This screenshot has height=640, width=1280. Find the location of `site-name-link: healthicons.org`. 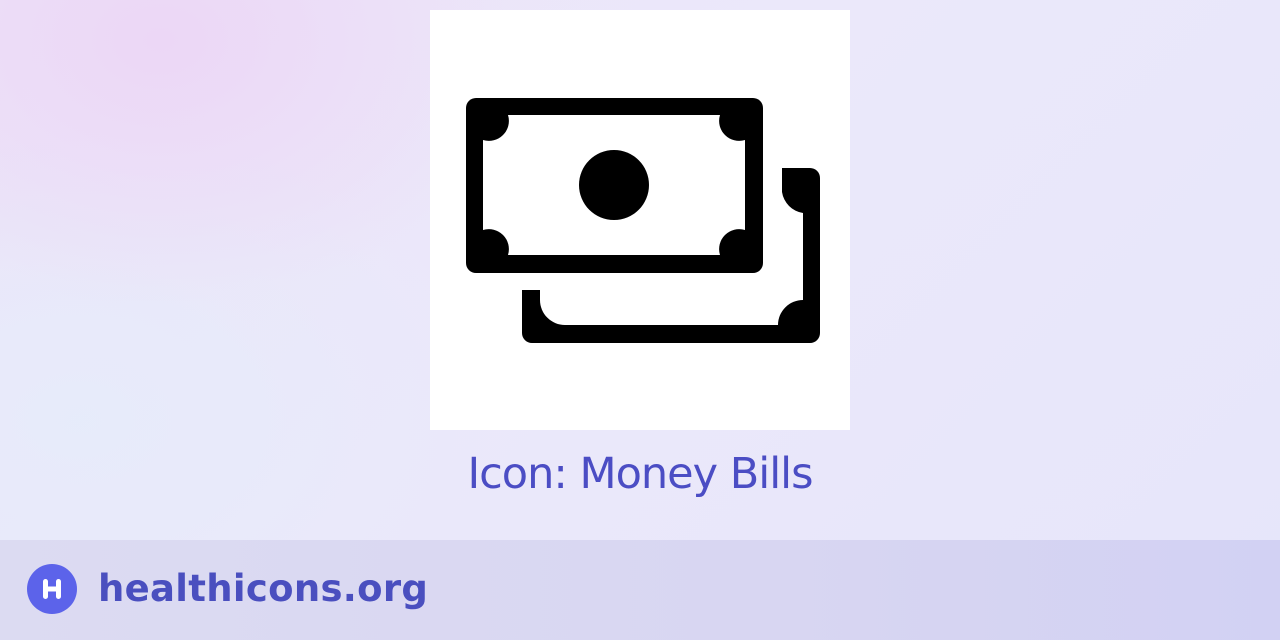

site-name-link: healthicons.org is located at coordinates (263, 589).